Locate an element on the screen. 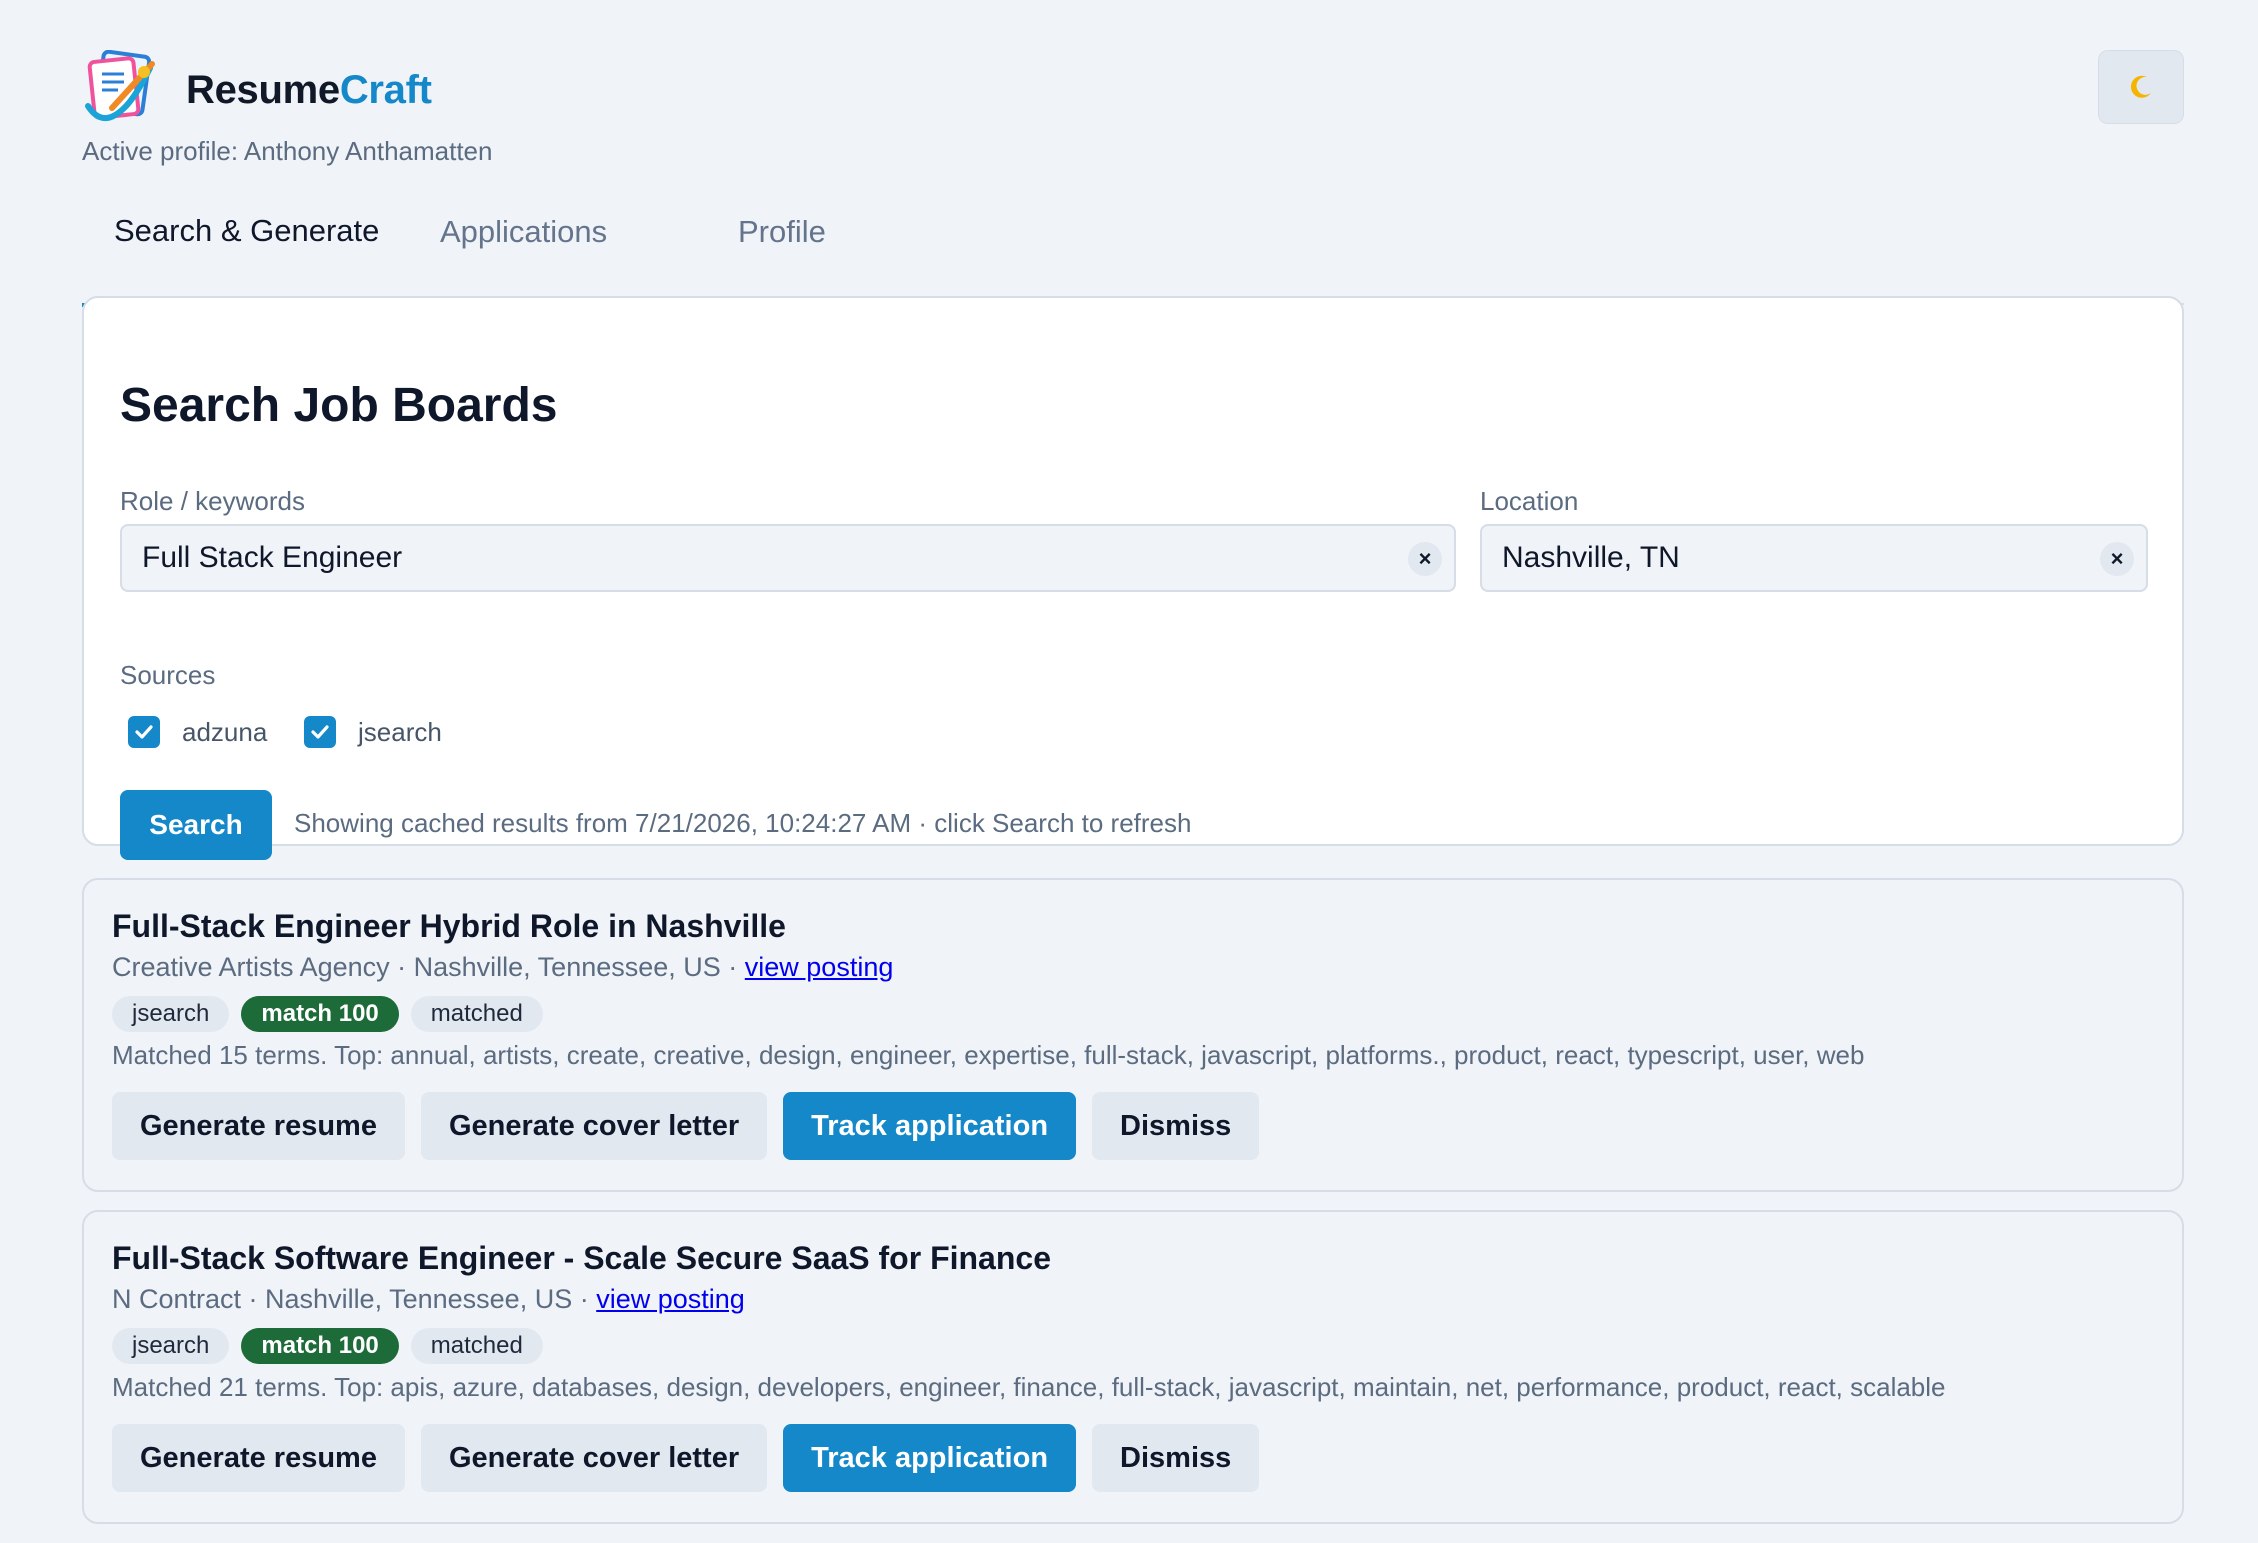 The image size is (2258, 1543). source-jsearch: jsearch is located at coordinates (373, 732).